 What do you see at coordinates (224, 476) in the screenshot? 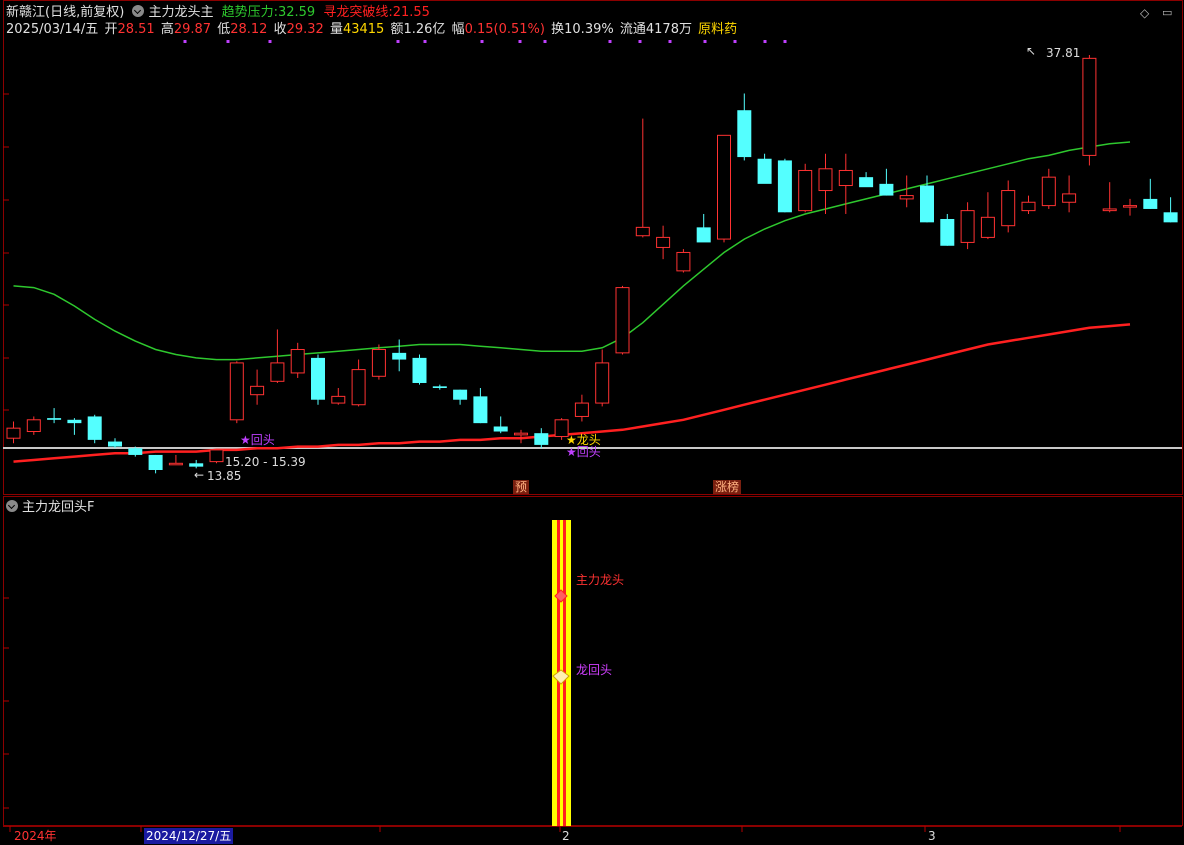
I see `min-price-label: 13.85` at bounding box center [224, 476].